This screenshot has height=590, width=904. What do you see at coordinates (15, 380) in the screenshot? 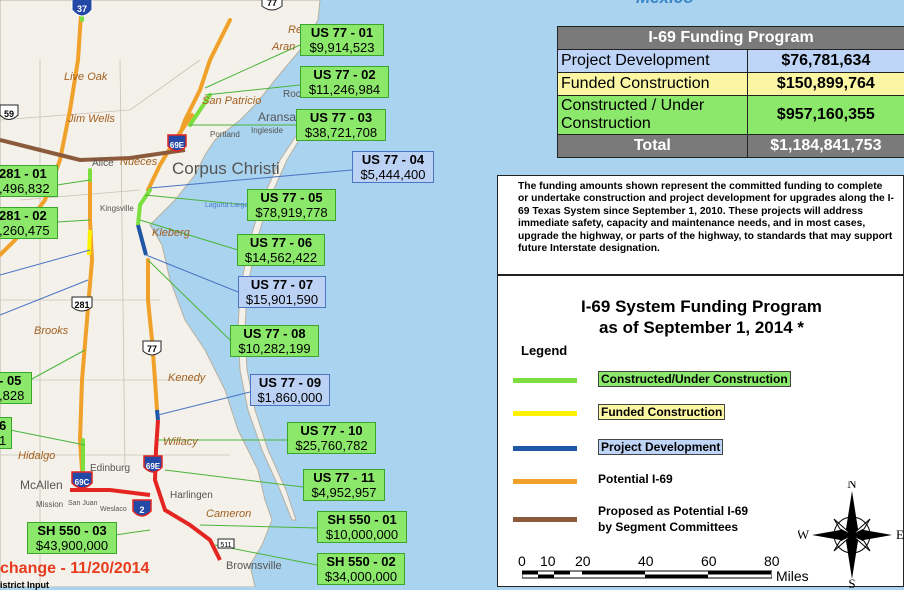
I see `project-code: - 05` at bounding box center [15, 380].